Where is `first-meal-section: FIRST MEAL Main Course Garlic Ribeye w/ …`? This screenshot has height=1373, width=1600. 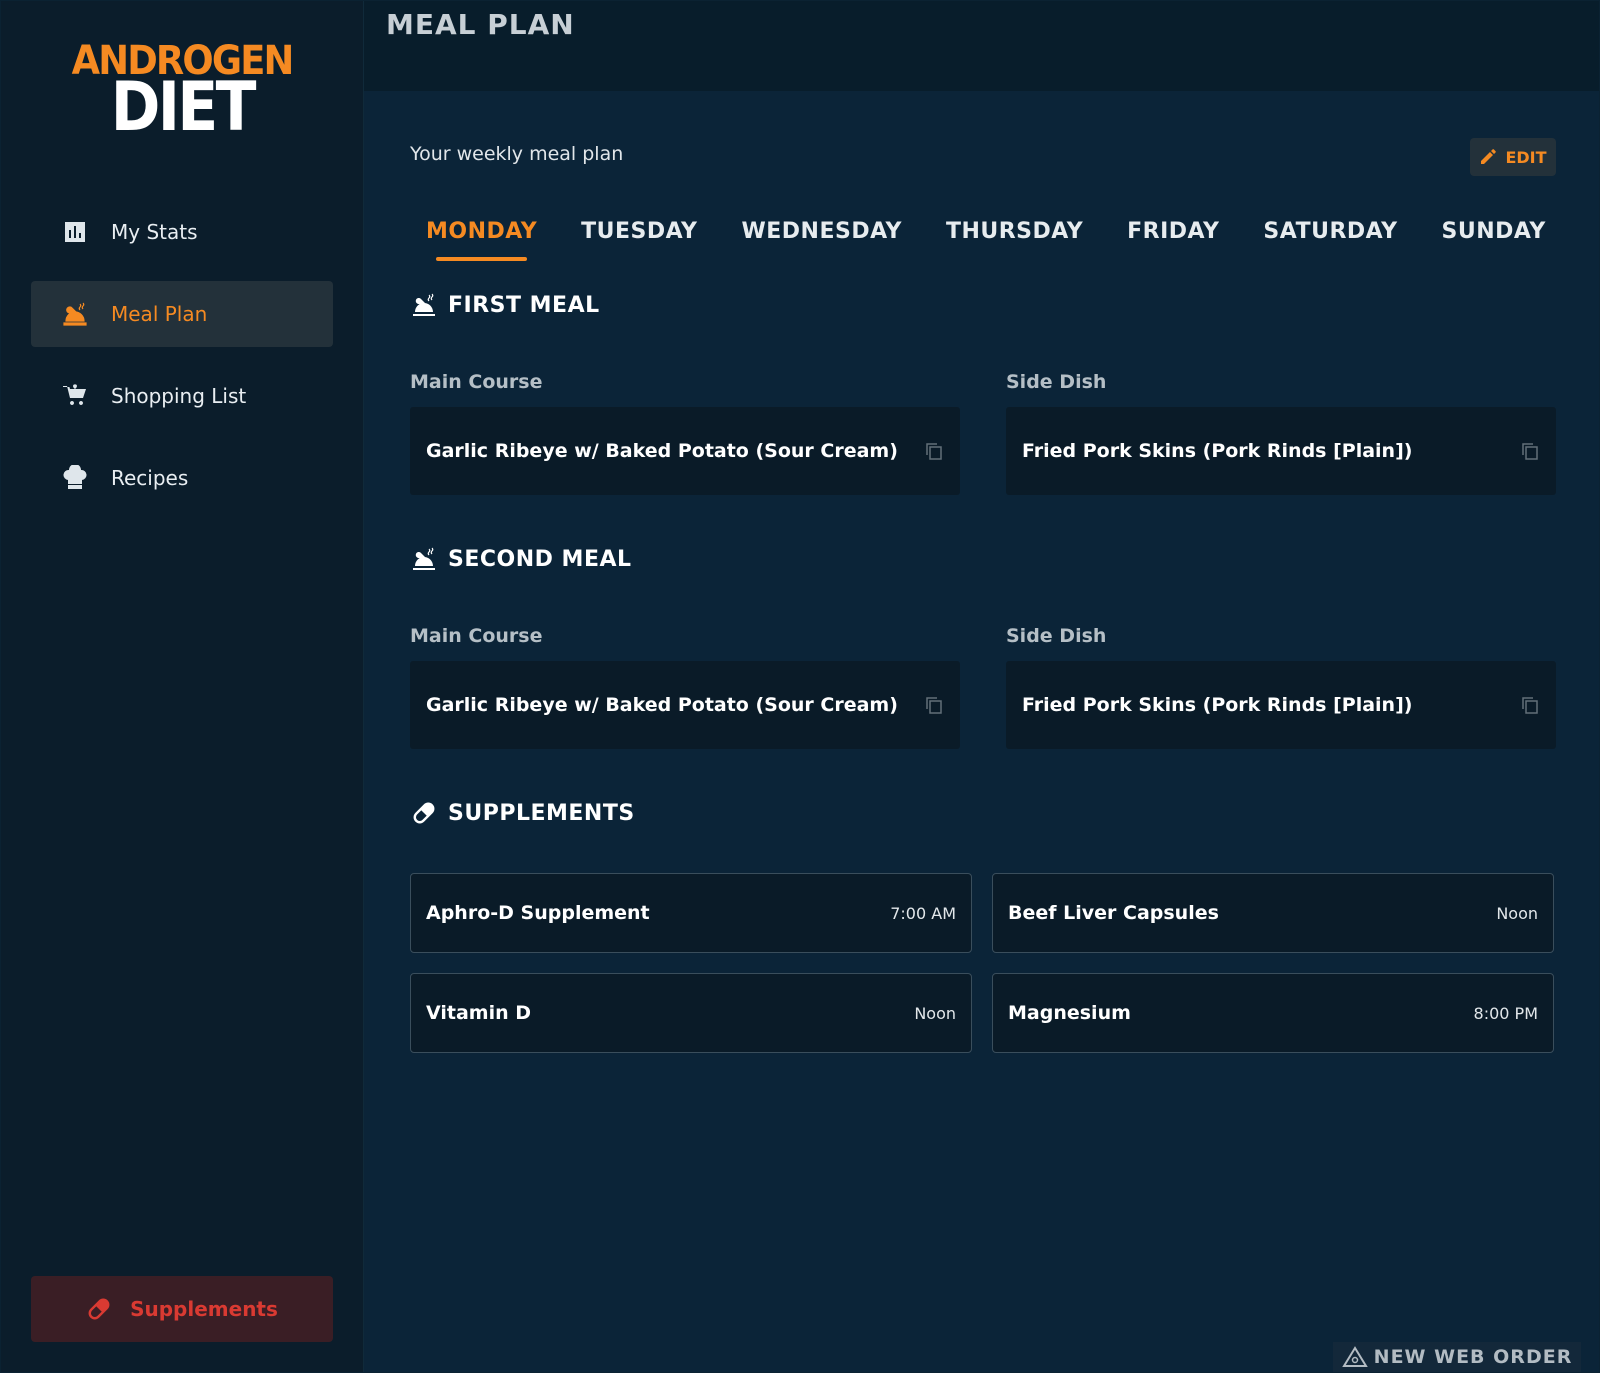 first-meal-section: FIRST MEAL Main Course Garlic Ribeye w/ … is located at coordinates (983, 393).